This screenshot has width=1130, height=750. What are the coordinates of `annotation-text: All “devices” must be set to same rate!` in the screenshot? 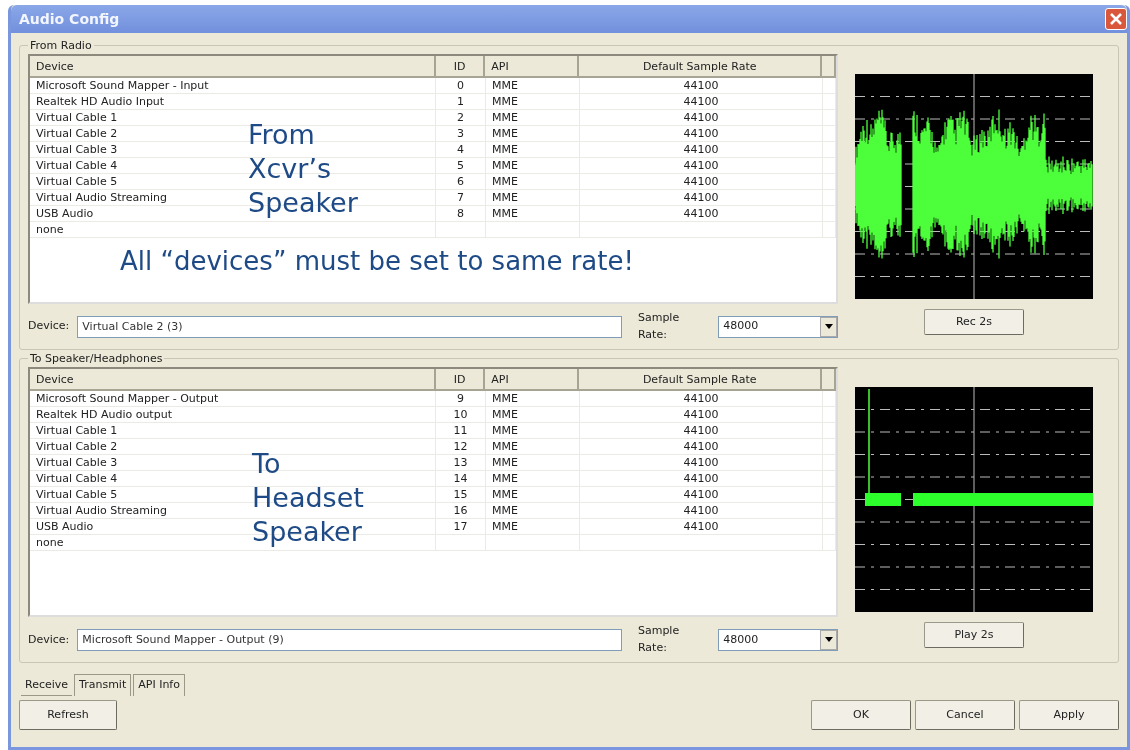 It's located at (377, 262).